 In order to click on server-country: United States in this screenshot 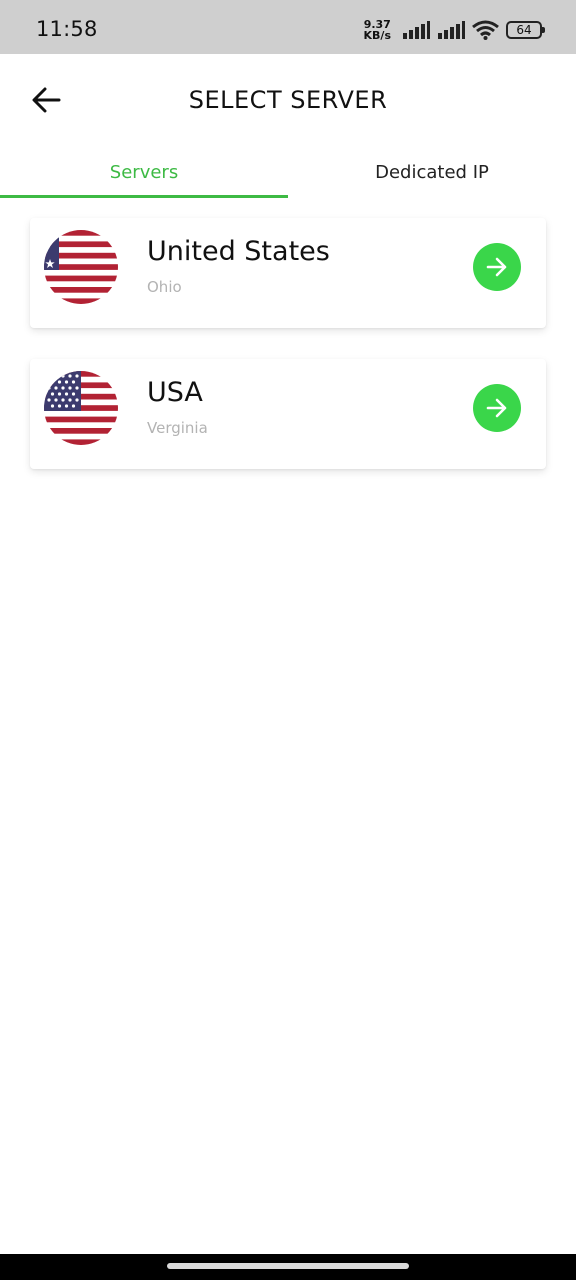, I will do `click(238, 251)`.